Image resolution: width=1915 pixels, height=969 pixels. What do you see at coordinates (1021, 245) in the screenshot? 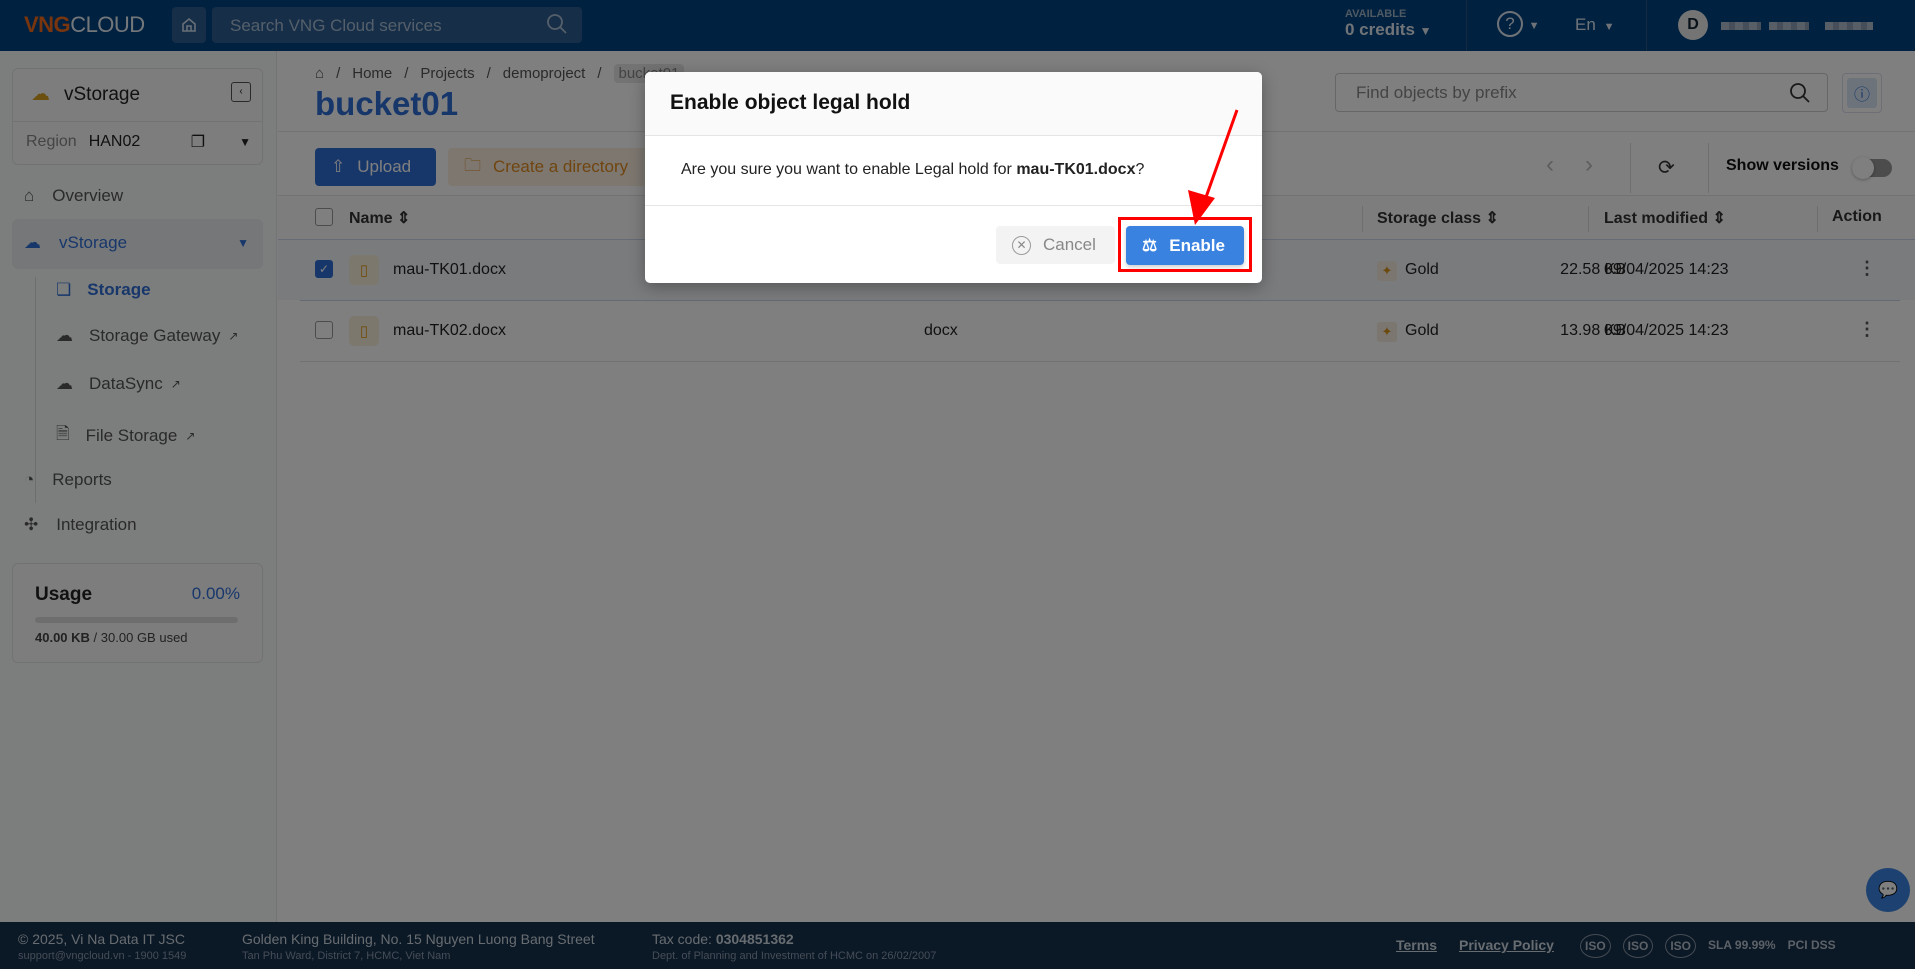
I see `close-circle-icon: ✕` at bounding box center [1021, 245].